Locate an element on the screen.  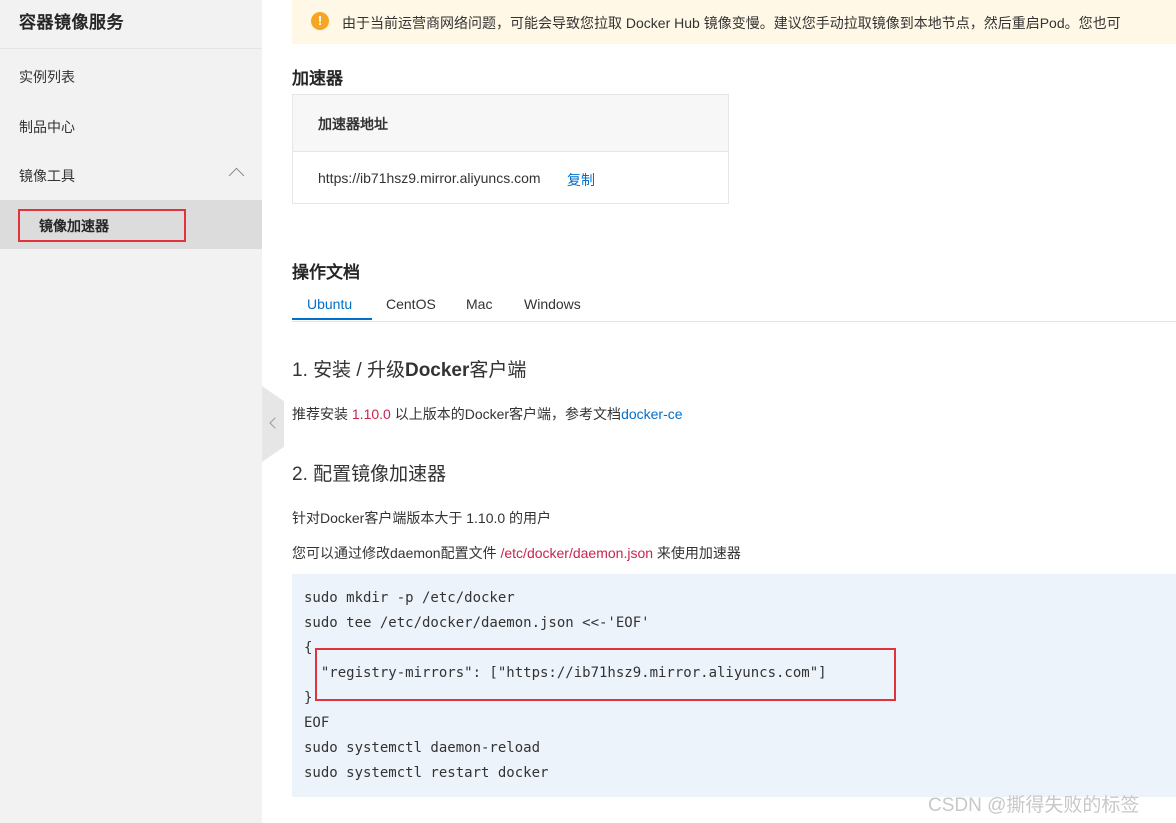
sidebar-item-label: 镜像工具 is located at coordinates (47, 176).